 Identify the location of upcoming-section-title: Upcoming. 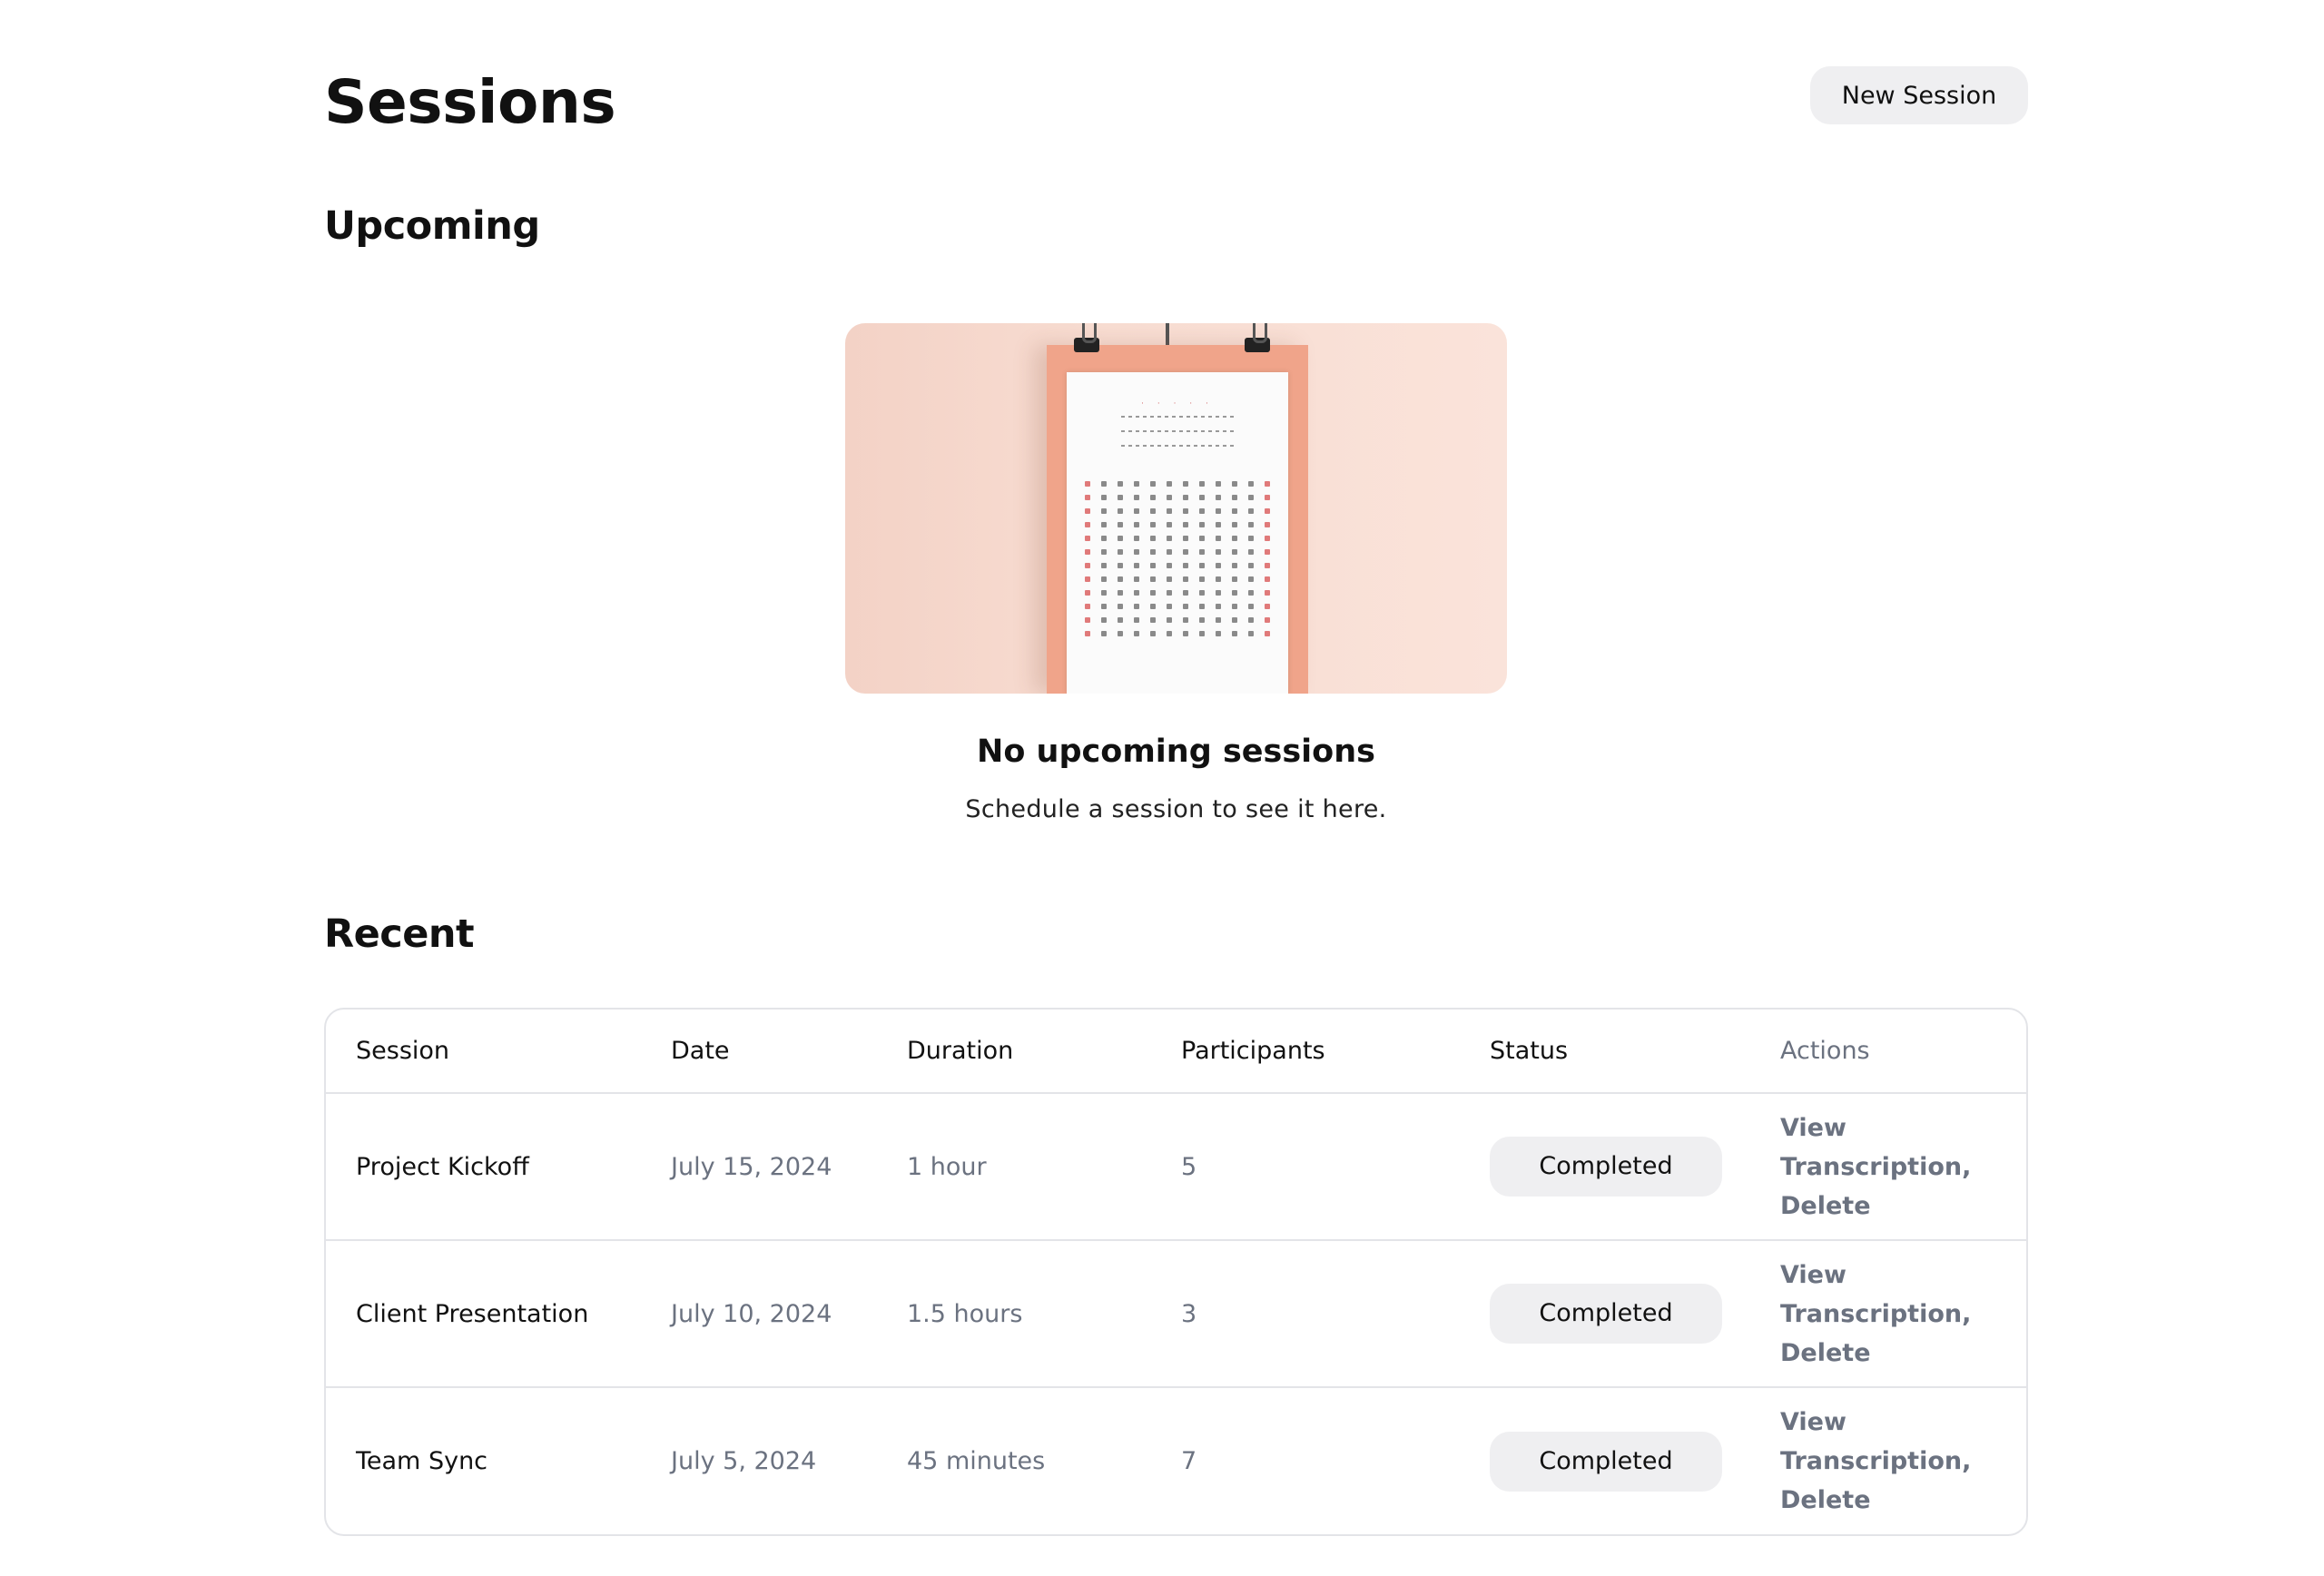
(432, 226).